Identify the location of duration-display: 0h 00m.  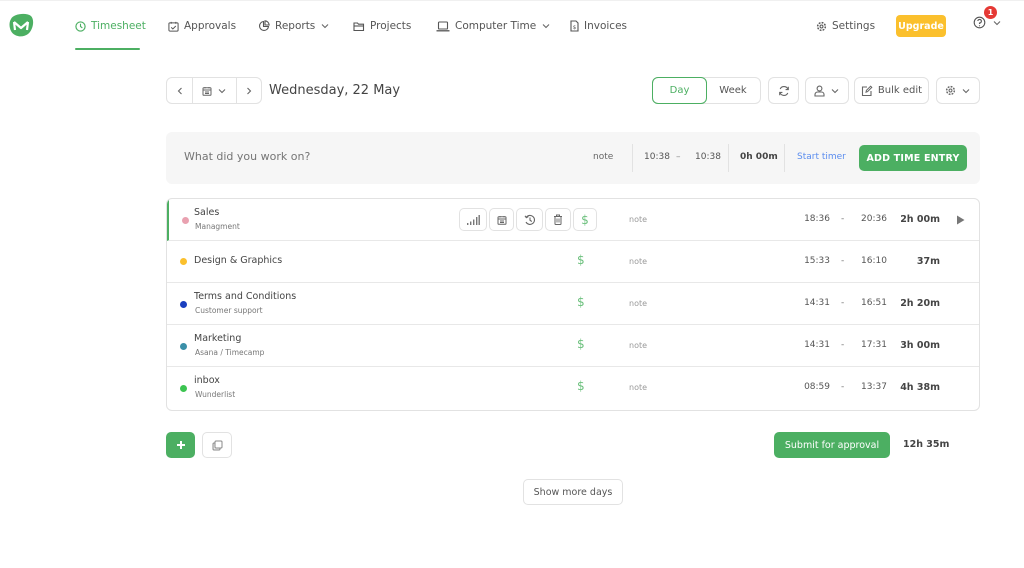
(759, 157).